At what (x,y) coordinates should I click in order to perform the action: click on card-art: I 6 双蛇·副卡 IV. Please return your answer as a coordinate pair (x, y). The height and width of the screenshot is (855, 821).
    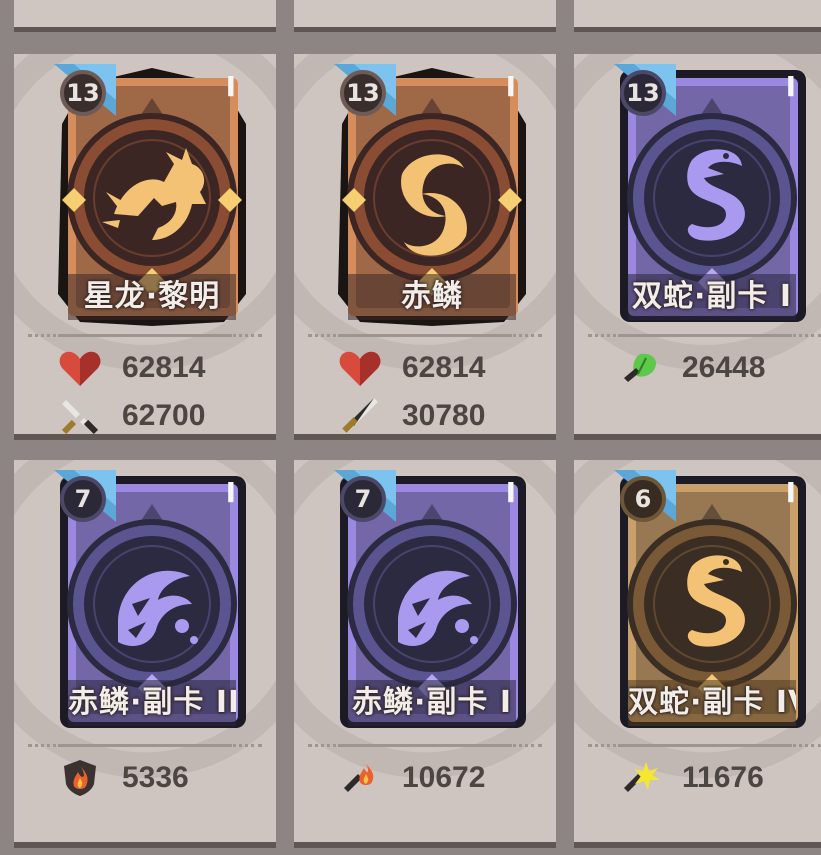
    Looking at the image, I should click on (712, 601).